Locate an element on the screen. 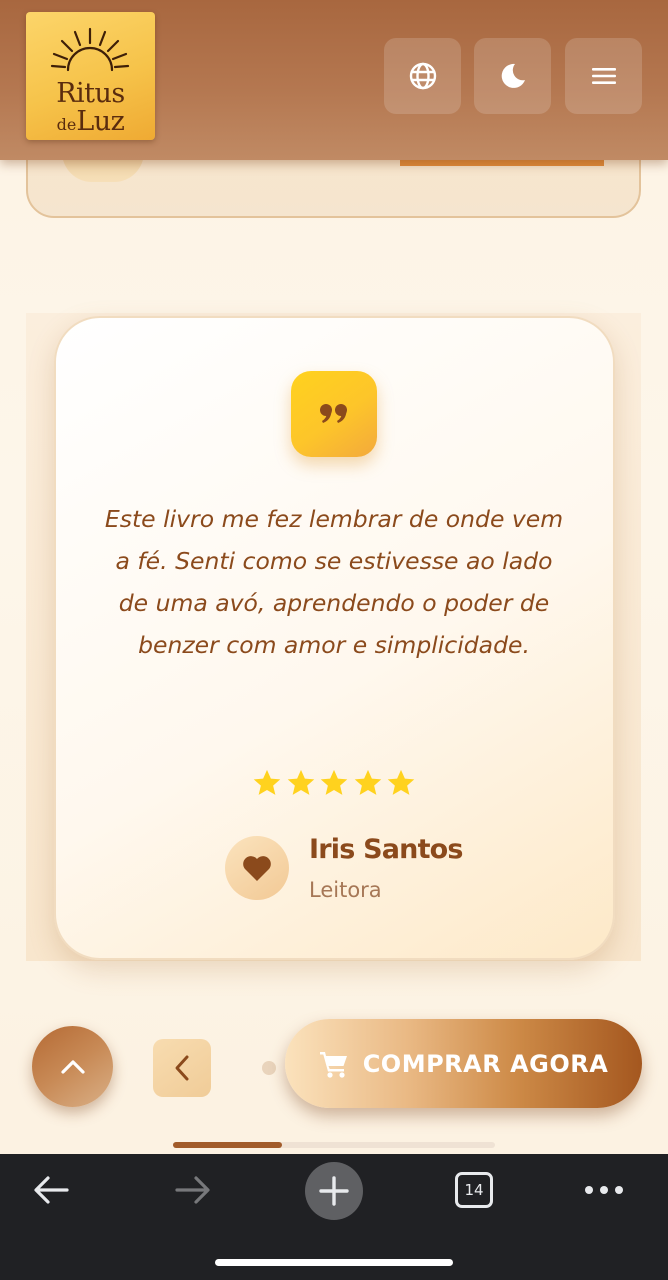  arrow-right-icon is located at coordinates (192, 1190).